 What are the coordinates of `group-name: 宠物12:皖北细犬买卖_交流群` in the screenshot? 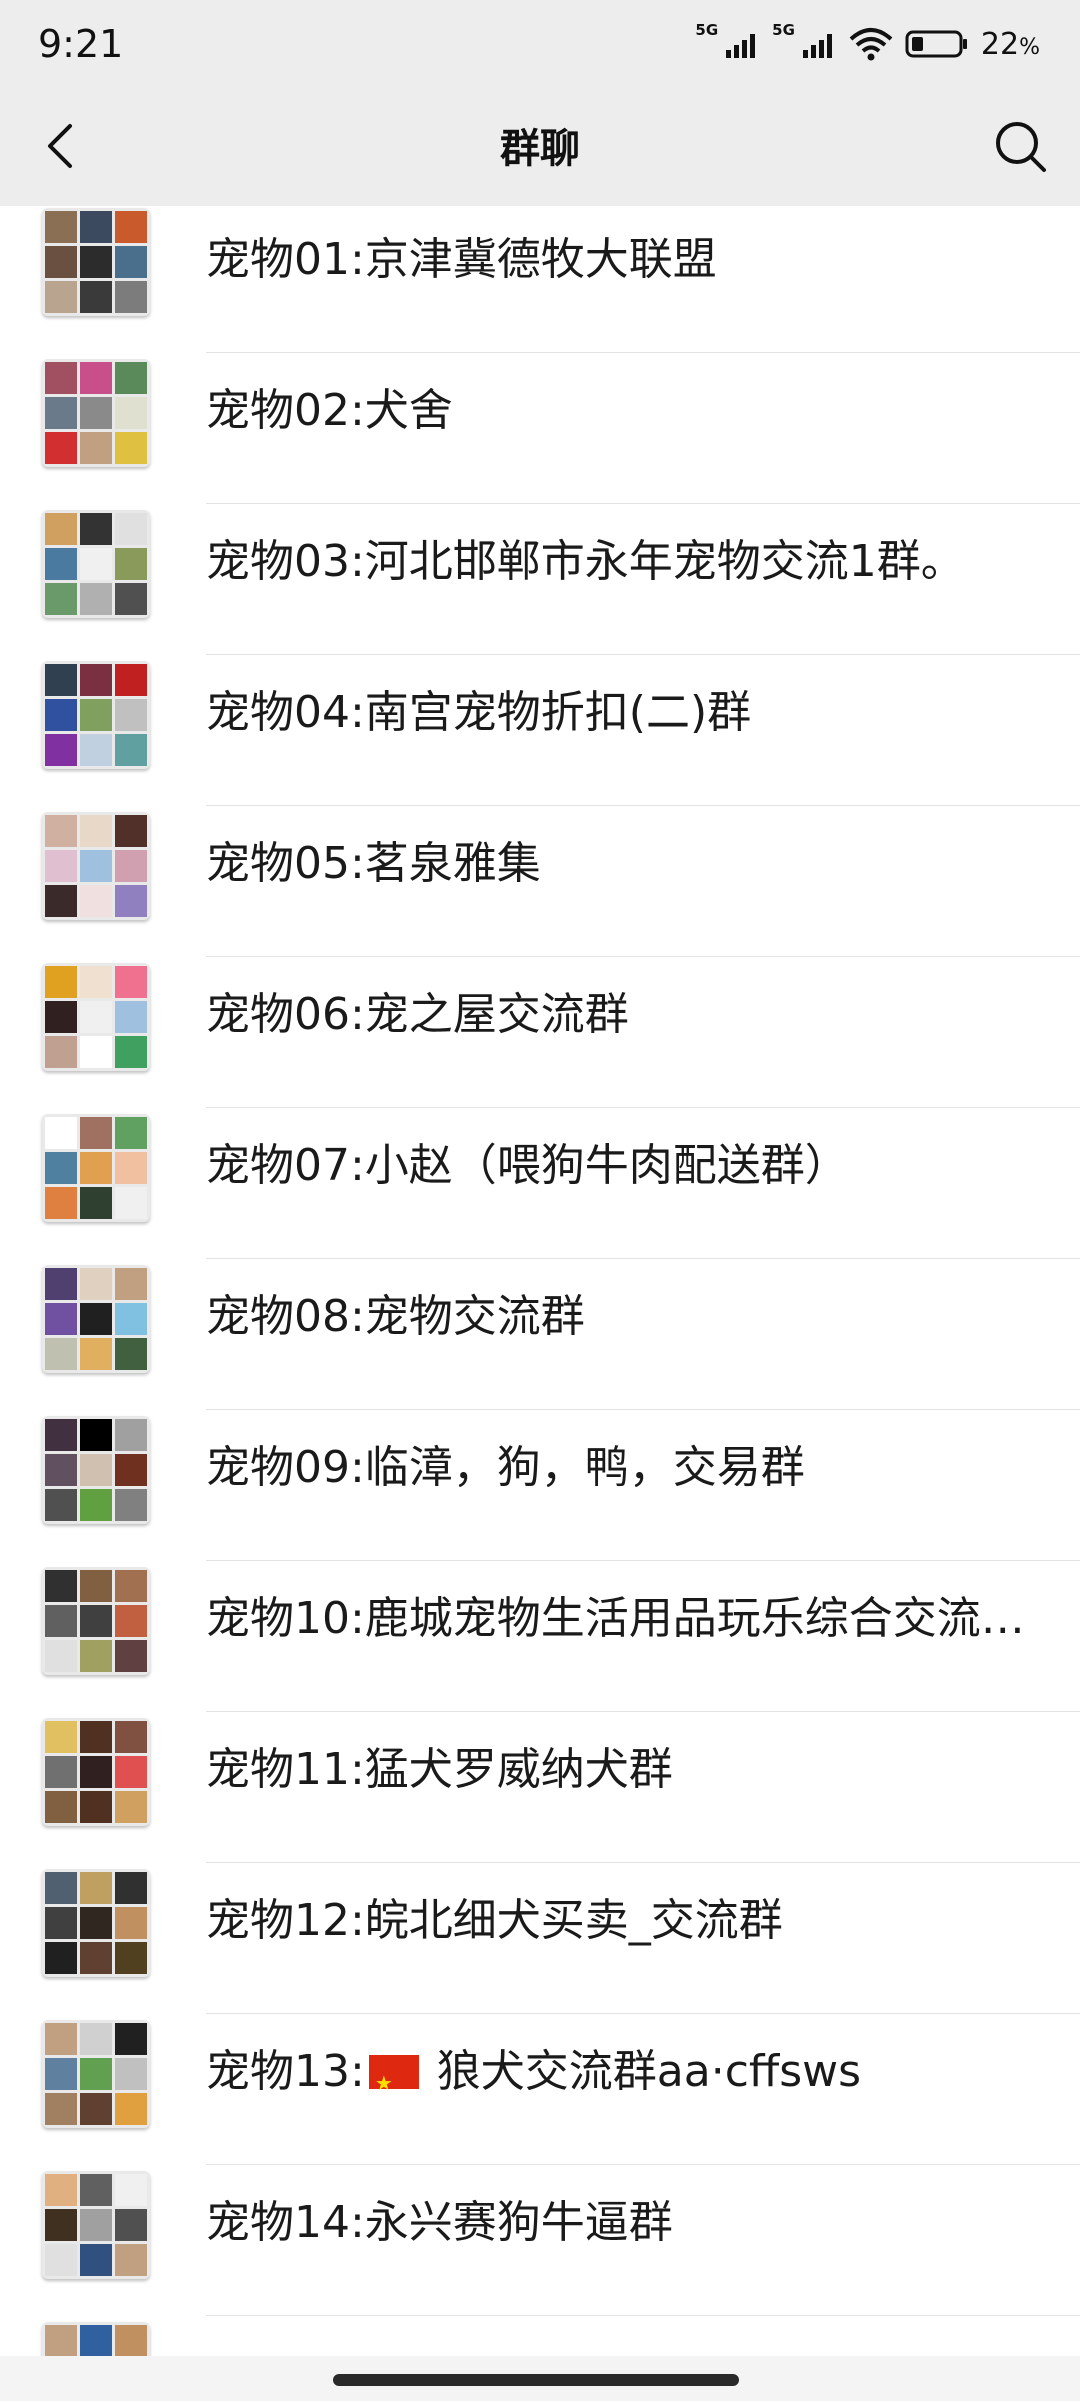 It's located at (494, 1920).